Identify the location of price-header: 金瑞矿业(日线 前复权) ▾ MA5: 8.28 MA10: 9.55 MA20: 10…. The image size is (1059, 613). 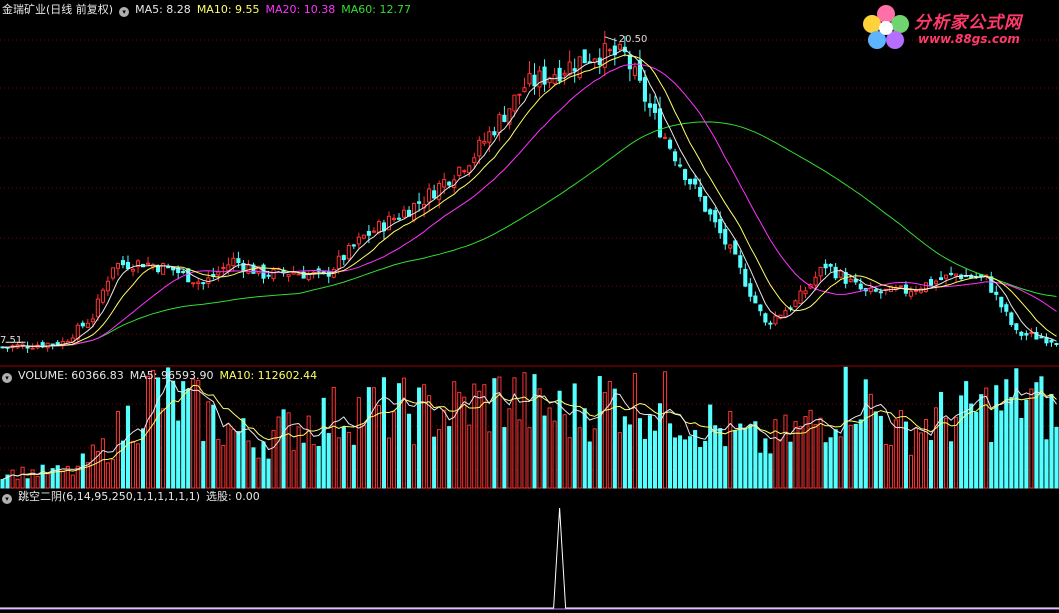
(209, 10).